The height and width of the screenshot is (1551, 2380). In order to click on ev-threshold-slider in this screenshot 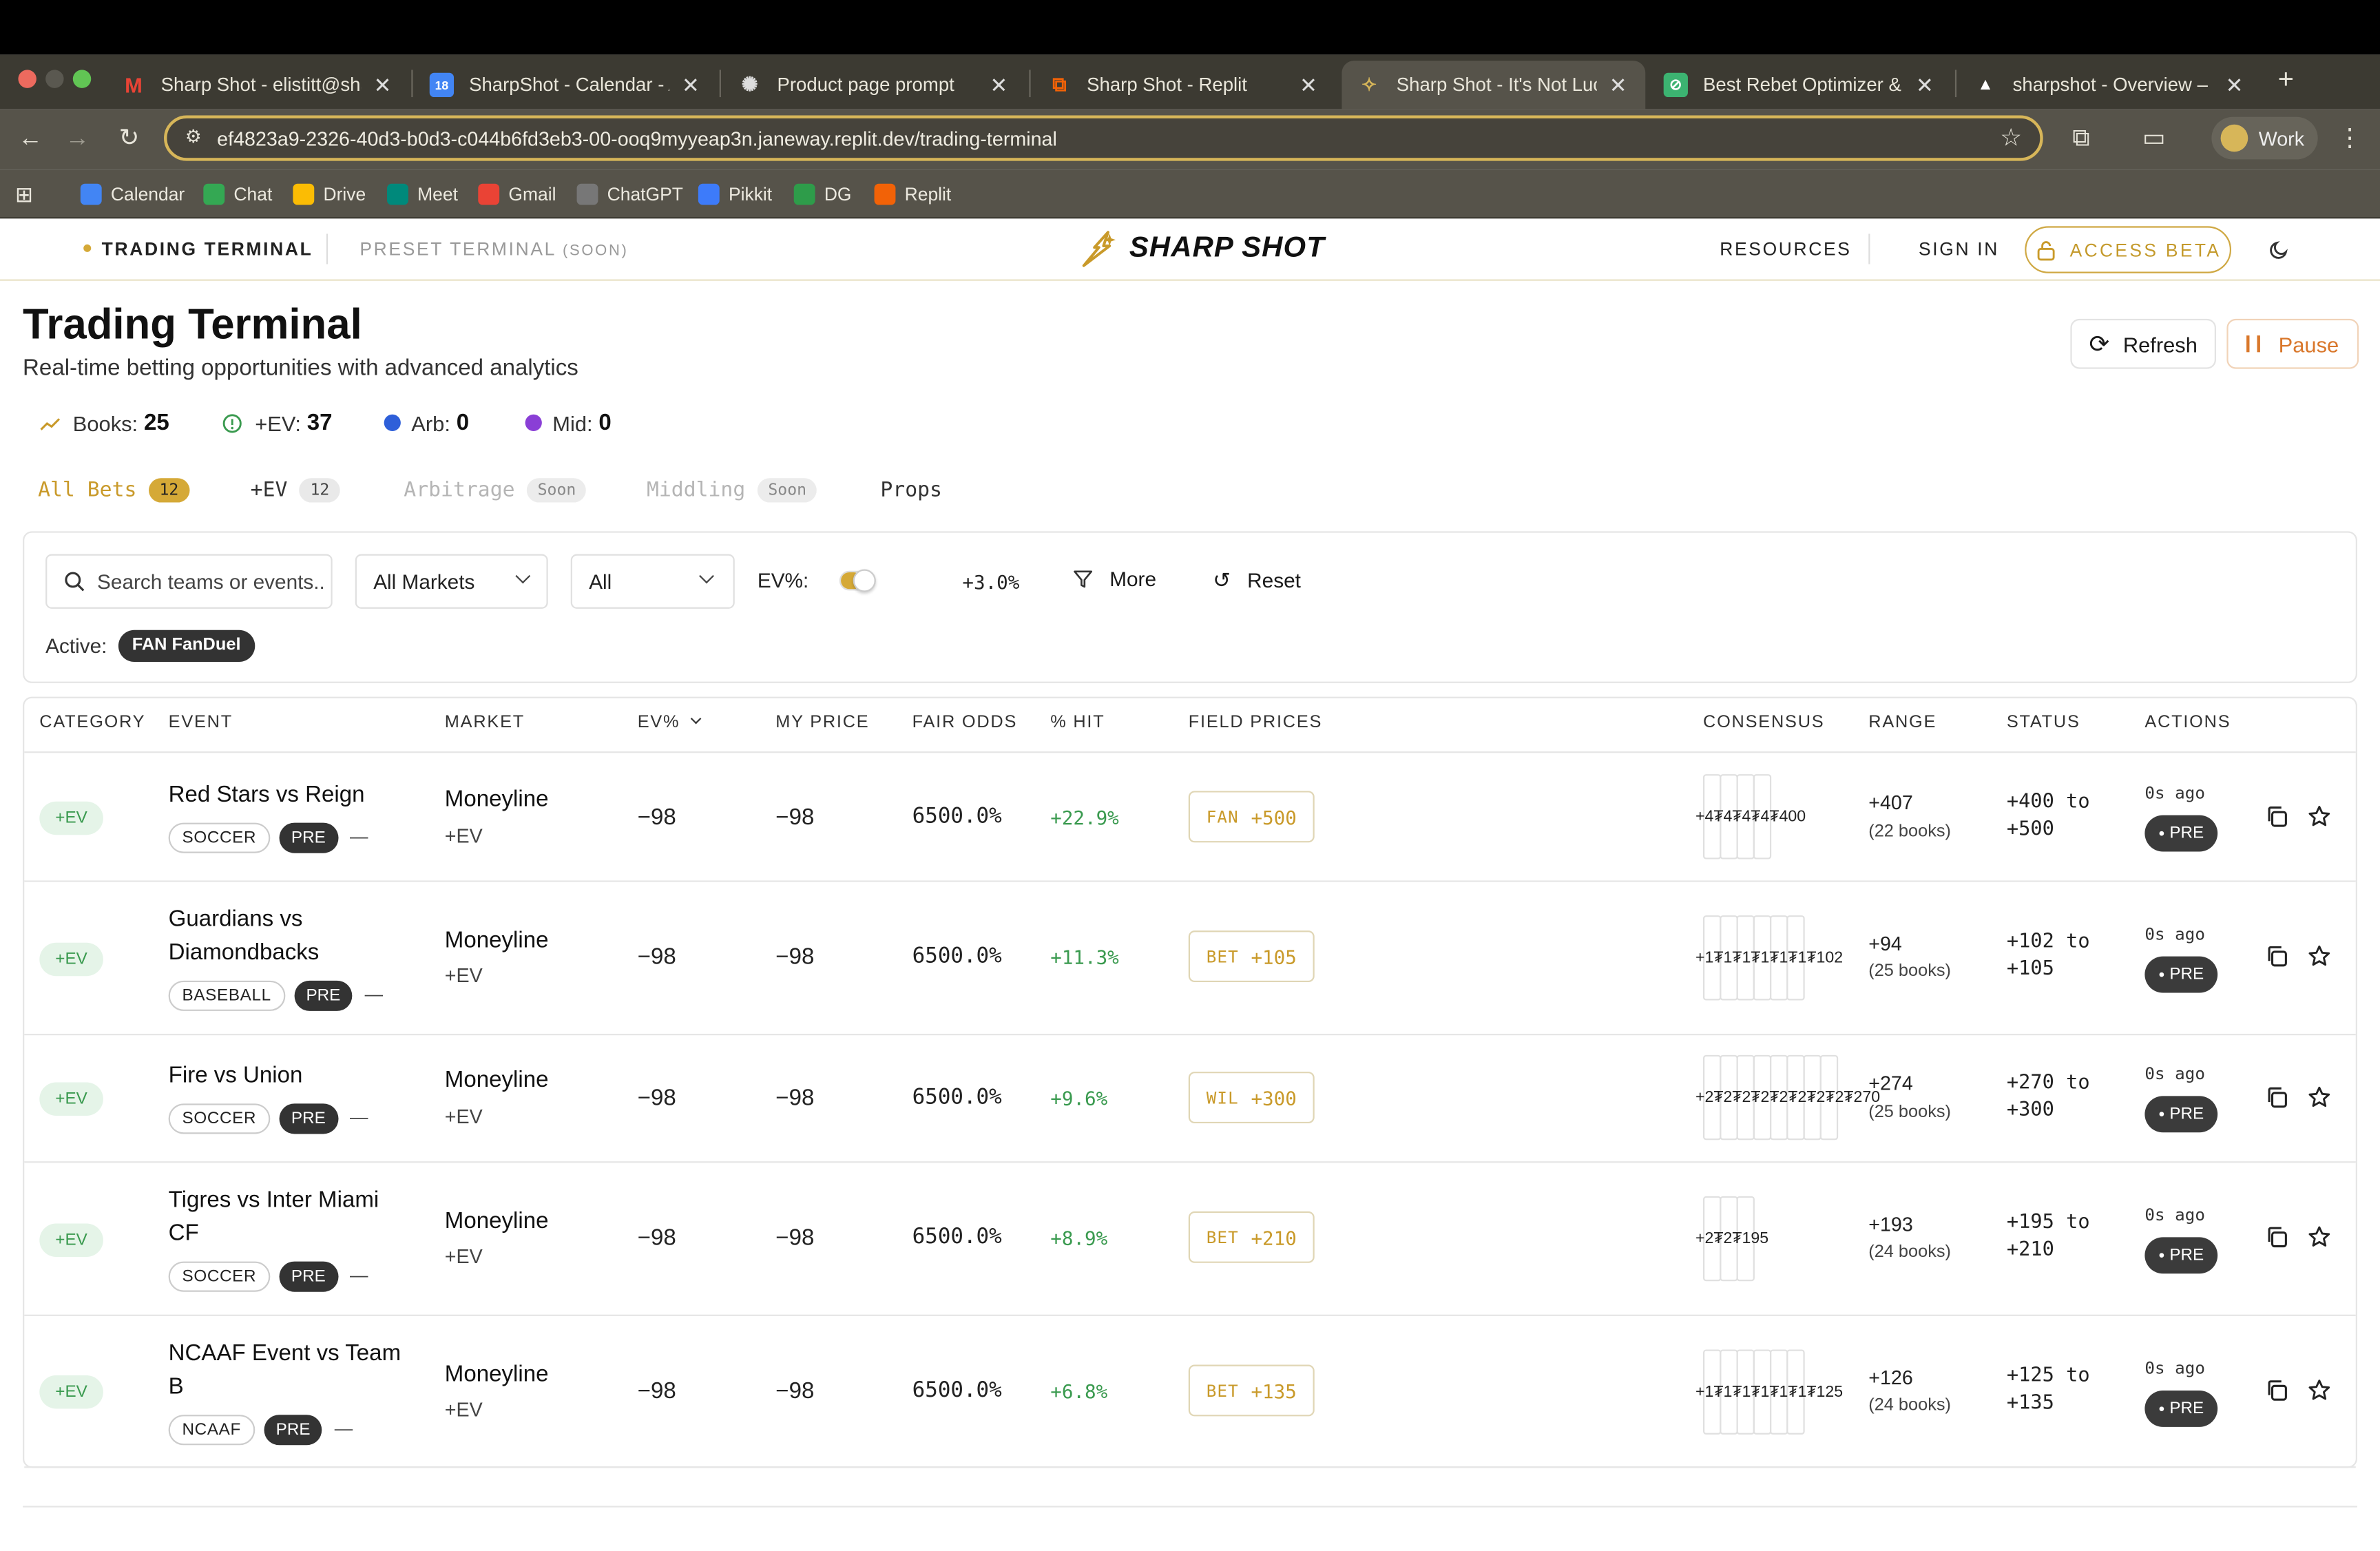, I will do `click(858, 580)`.